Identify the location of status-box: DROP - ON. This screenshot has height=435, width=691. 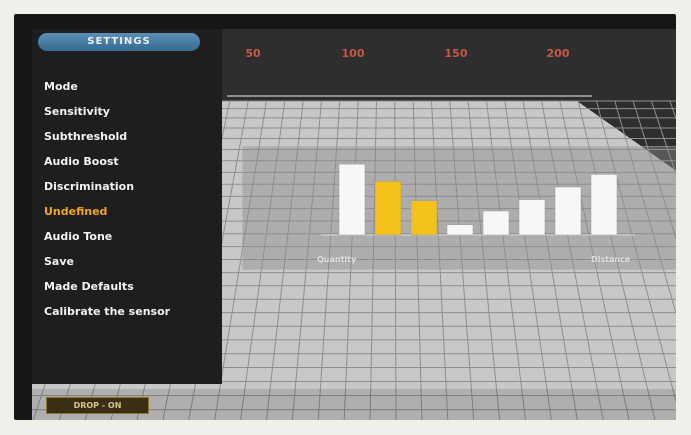
(97, 405).